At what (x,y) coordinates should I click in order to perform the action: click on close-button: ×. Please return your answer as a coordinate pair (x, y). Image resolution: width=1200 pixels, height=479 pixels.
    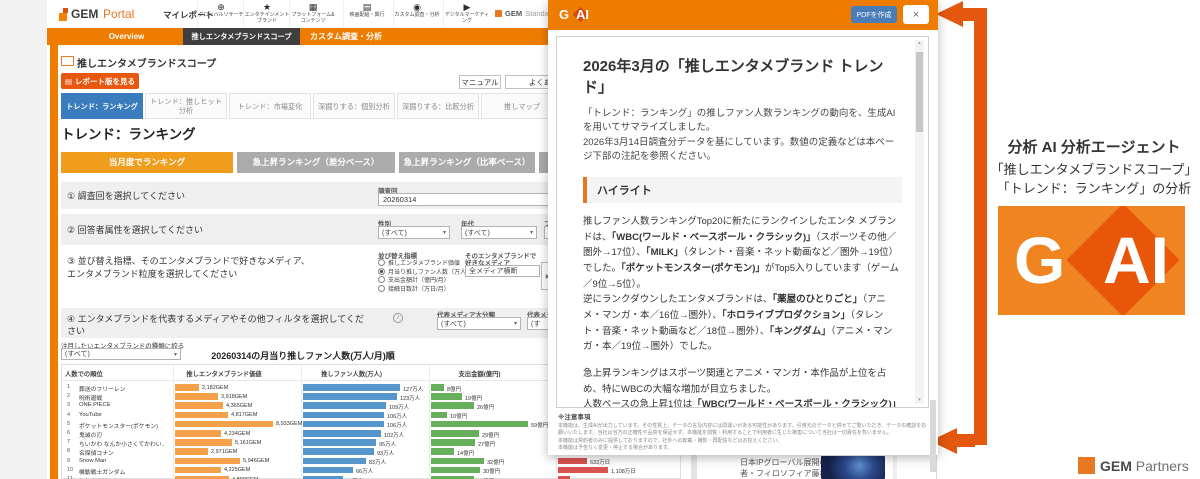
    Looking at the image, I should click on (916, 14).